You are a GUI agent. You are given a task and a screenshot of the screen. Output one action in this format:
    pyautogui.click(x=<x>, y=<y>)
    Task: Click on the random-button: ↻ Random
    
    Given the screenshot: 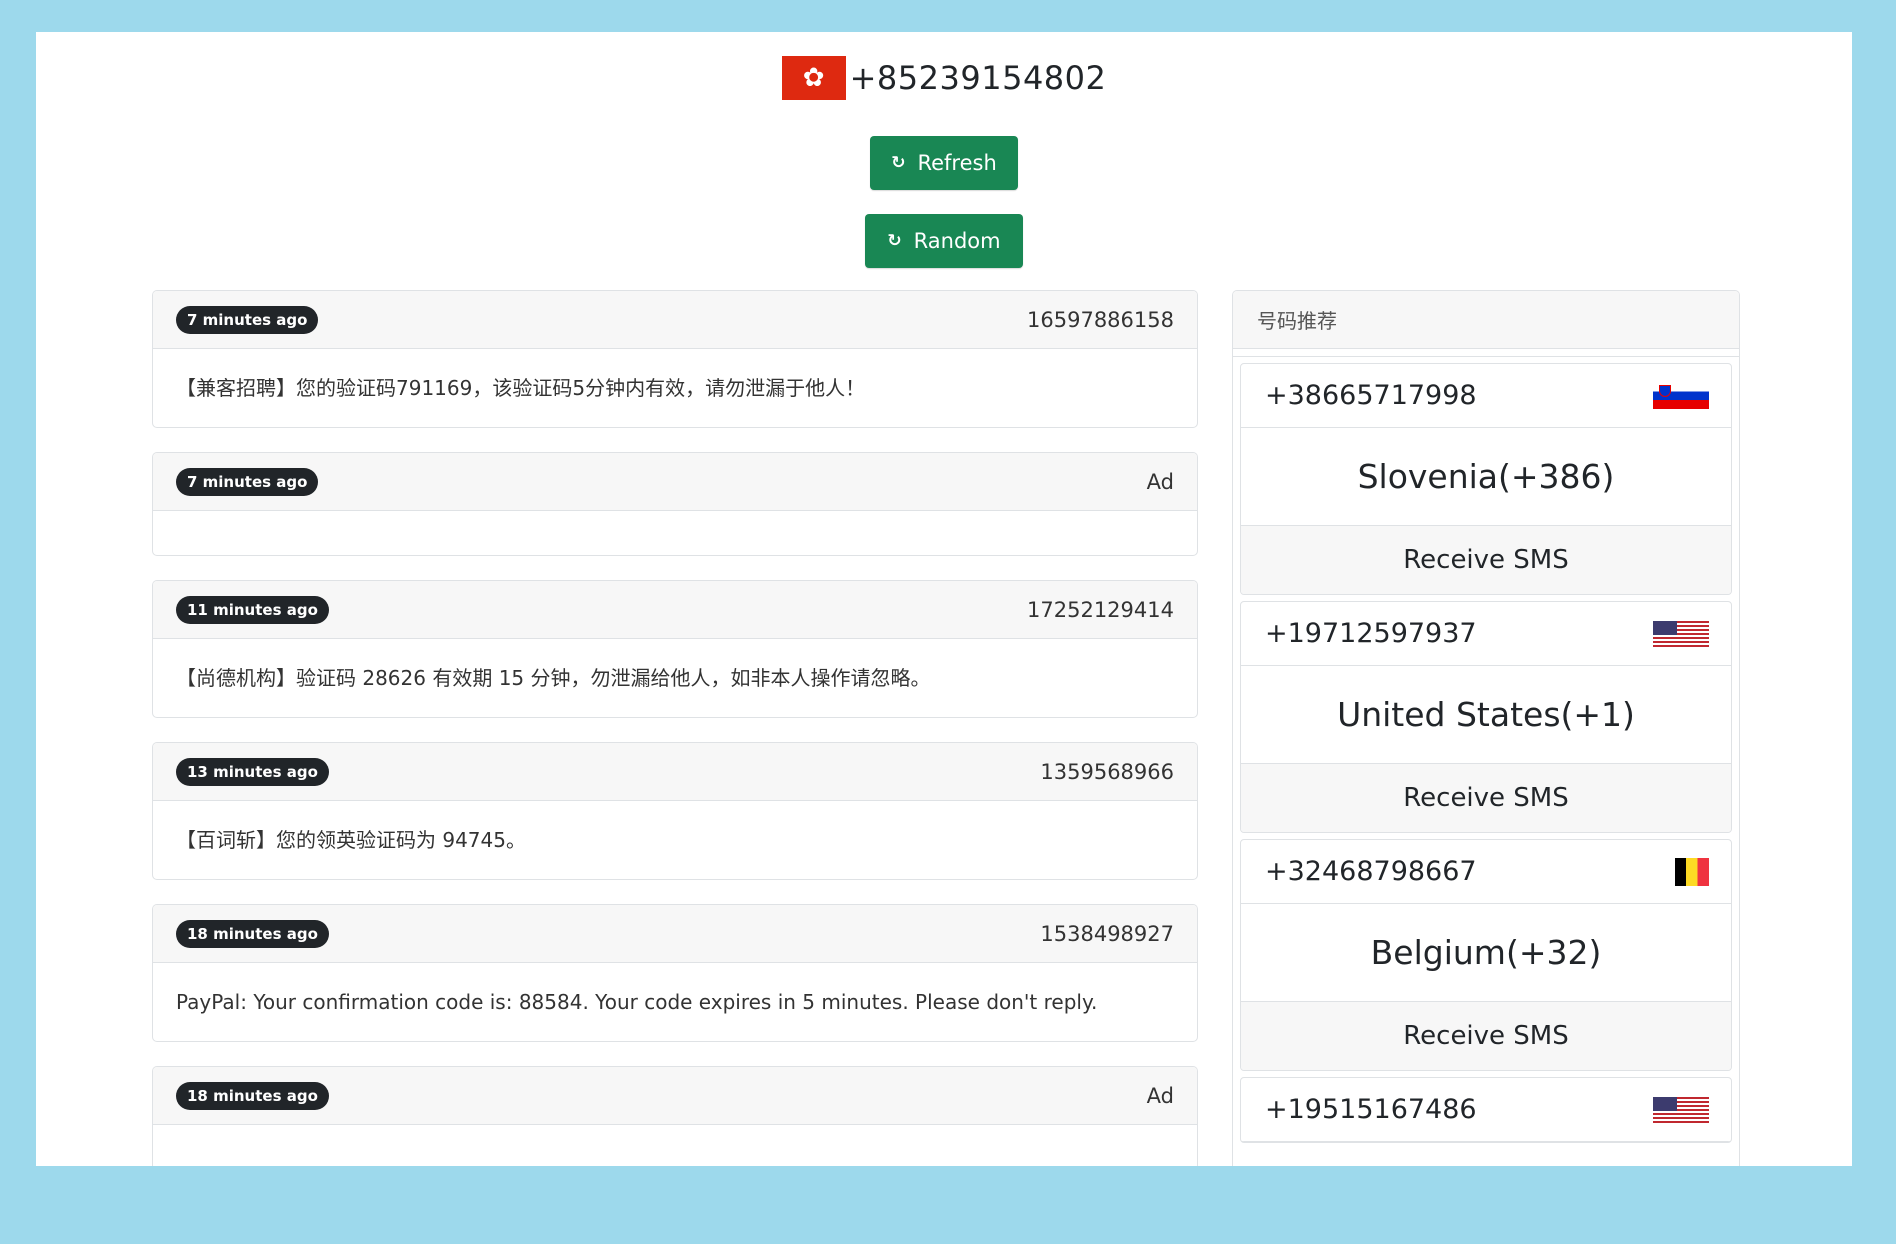 What is the action you would take?
    pyautogui.click(x=944, y=241)
    